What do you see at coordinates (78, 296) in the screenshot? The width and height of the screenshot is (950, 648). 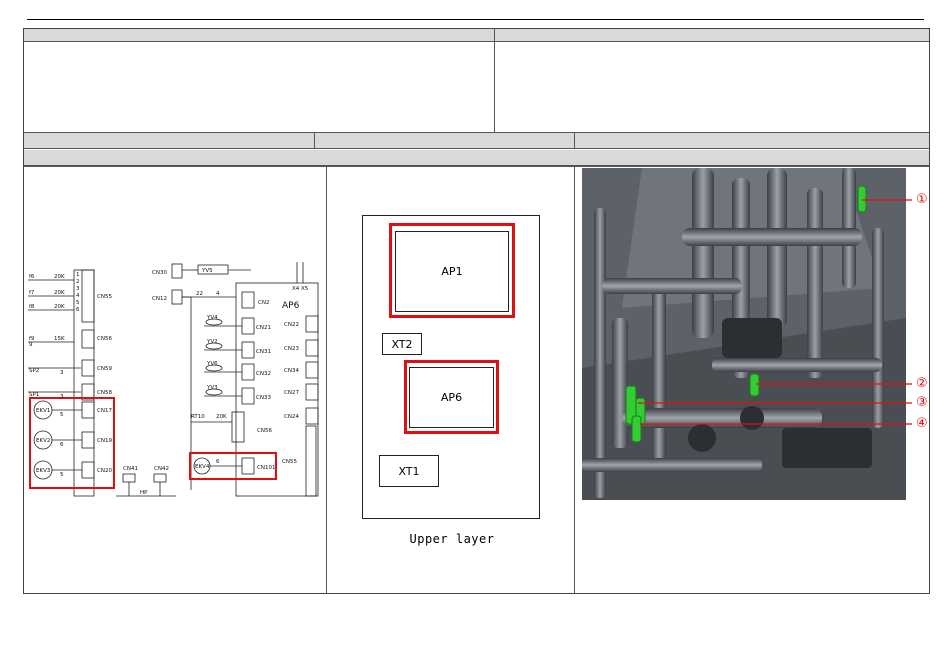 I see `pin-label: 4` at bounding box center [78, 296].